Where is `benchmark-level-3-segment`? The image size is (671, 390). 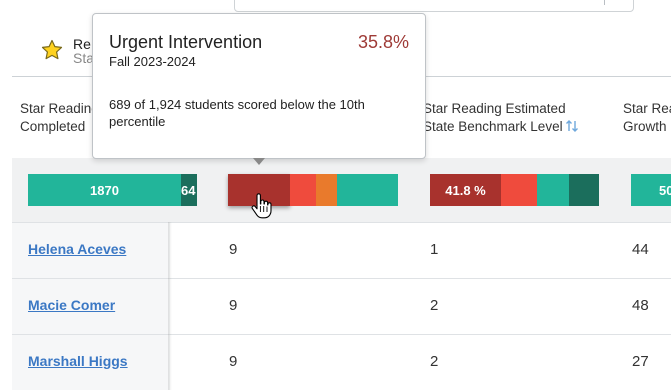
benchmark-level-3-segment is located at coordinates (553, 190).